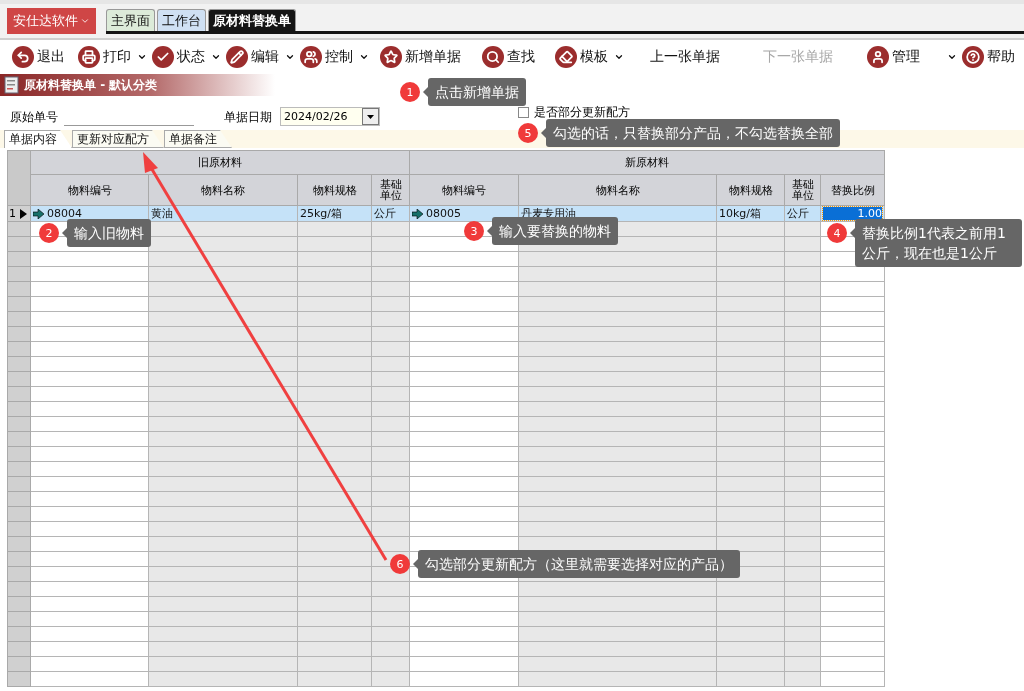 Image resolution: width=1024 pixels, height=691 pixels. I want to click on field-label: 原始单号, so click(34, 117).